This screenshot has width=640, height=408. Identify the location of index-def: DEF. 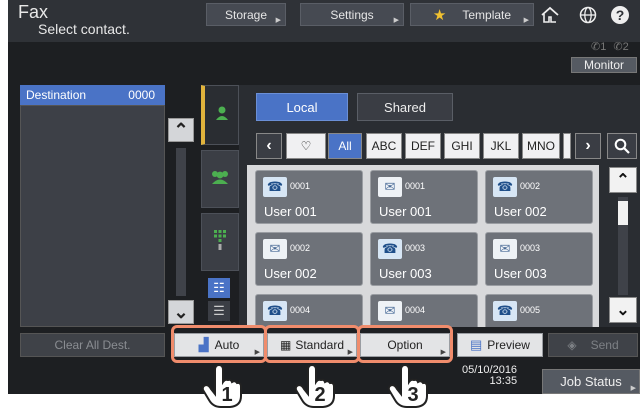
(423, 146).